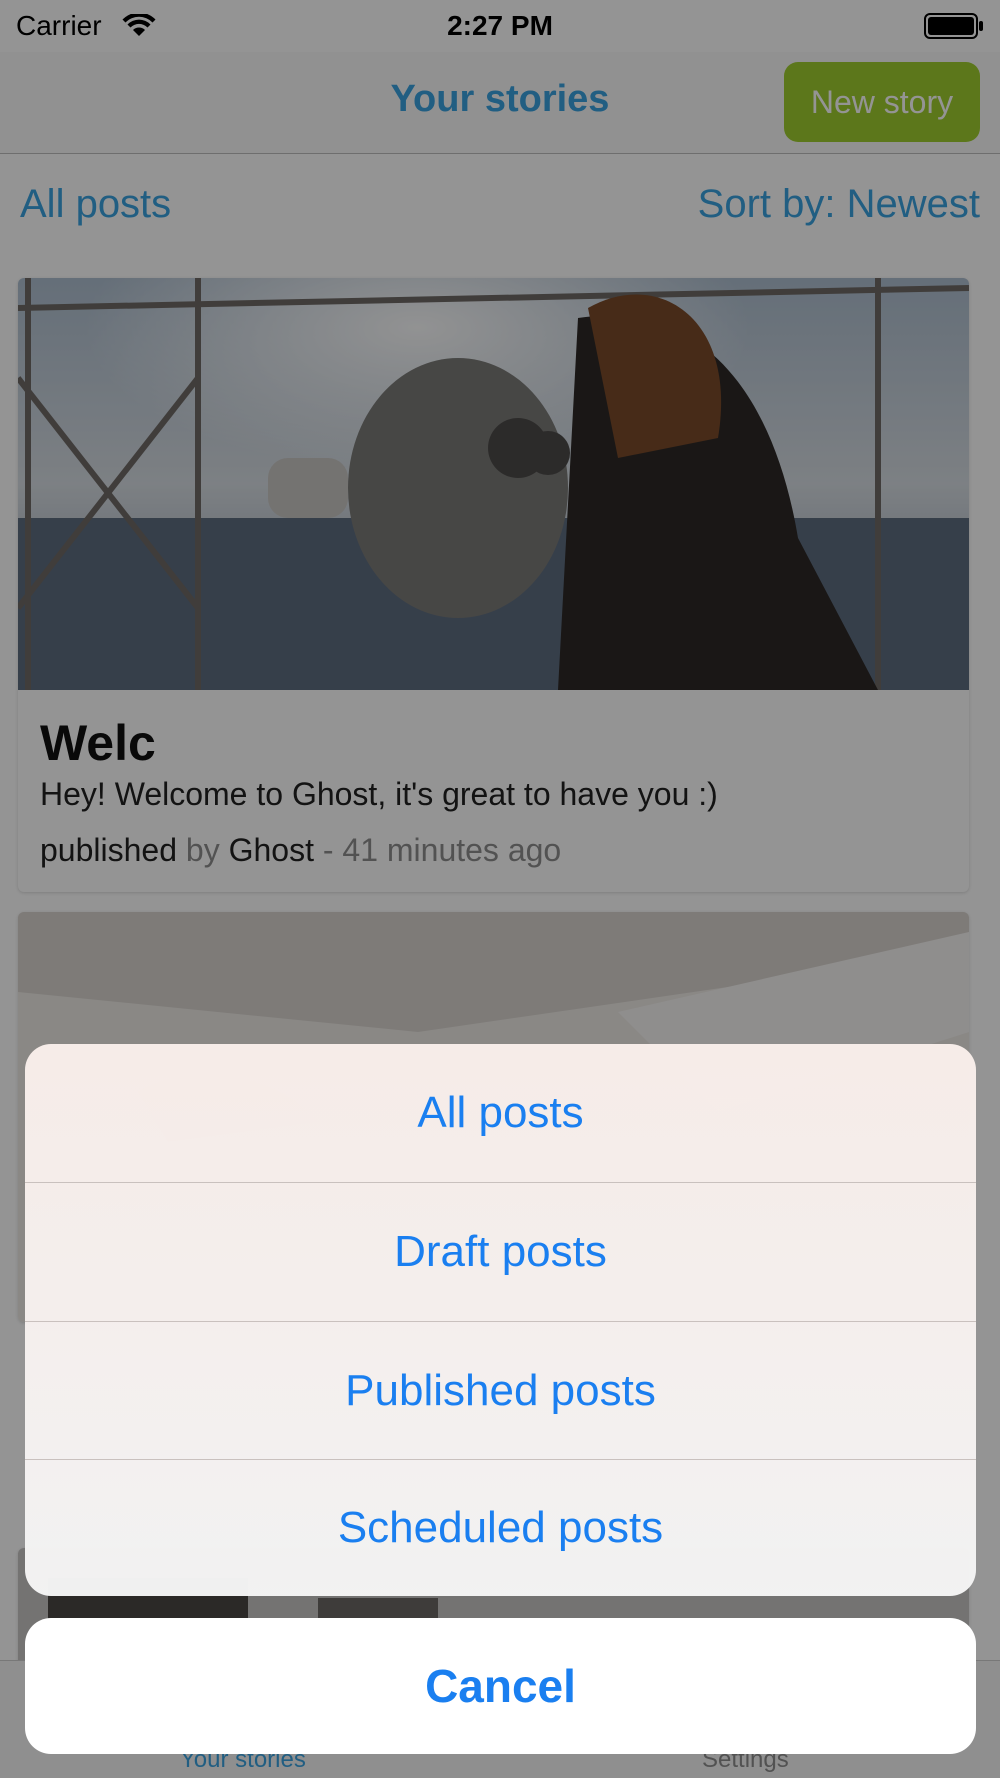  What do you see at coordinates (500, 1686) in the screenshot?
I see `cancel-button: Cancel` at bounding box center [500, 1686].